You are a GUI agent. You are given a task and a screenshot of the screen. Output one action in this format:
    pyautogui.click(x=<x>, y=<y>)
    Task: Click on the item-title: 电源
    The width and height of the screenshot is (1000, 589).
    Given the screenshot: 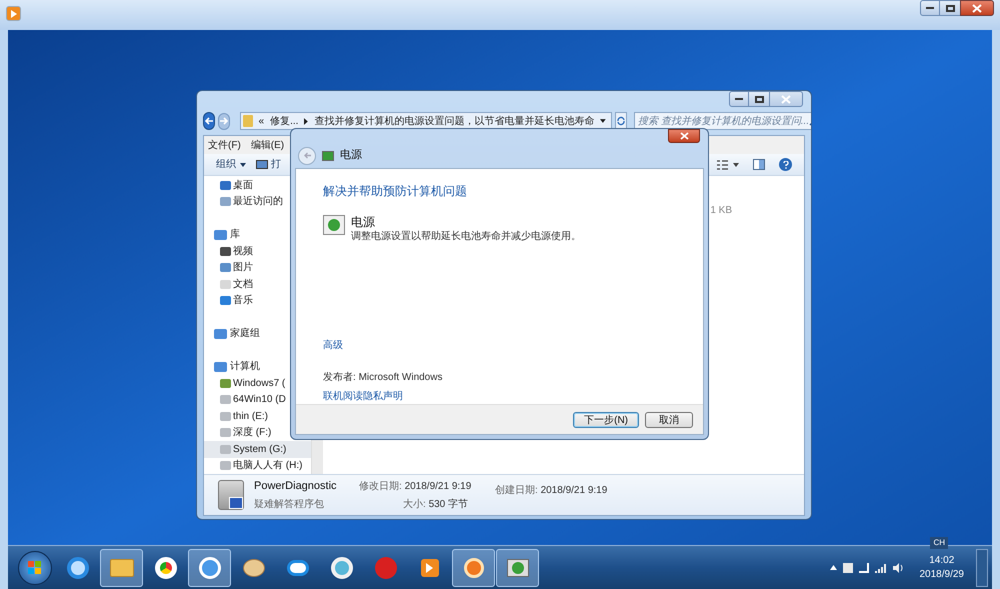 What is the action you would take?
    pyautogui.click(x=466, y=222)
    